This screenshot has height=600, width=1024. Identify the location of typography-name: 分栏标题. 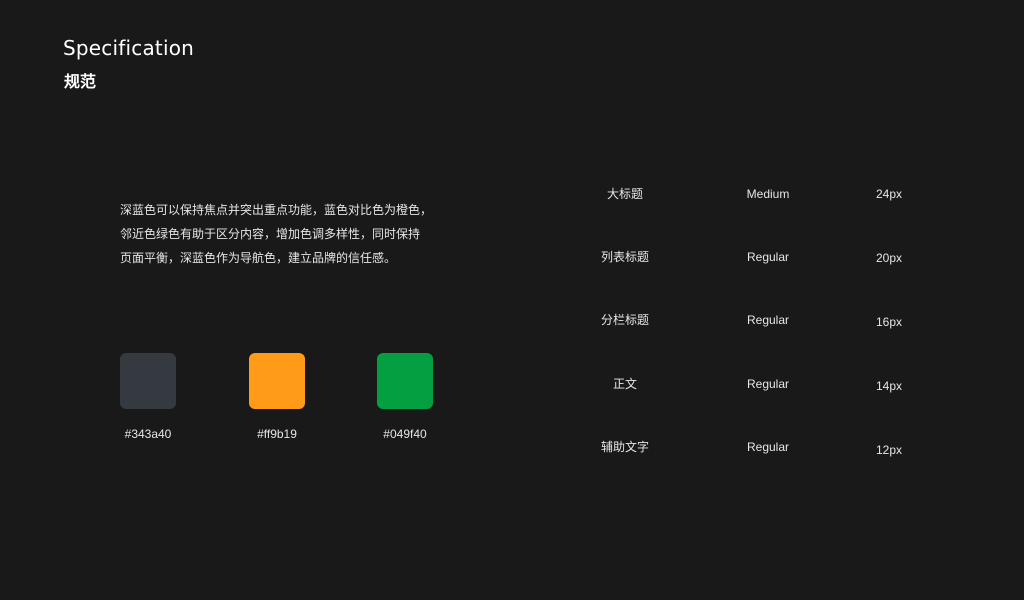
(624, 320).